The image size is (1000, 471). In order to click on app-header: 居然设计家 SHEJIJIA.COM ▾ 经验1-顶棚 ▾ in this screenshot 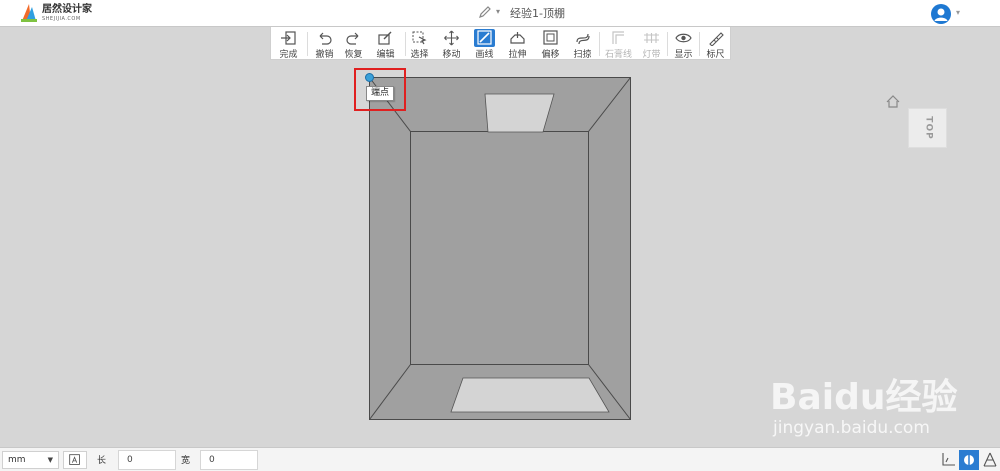, I will do `click(500, 13)`.